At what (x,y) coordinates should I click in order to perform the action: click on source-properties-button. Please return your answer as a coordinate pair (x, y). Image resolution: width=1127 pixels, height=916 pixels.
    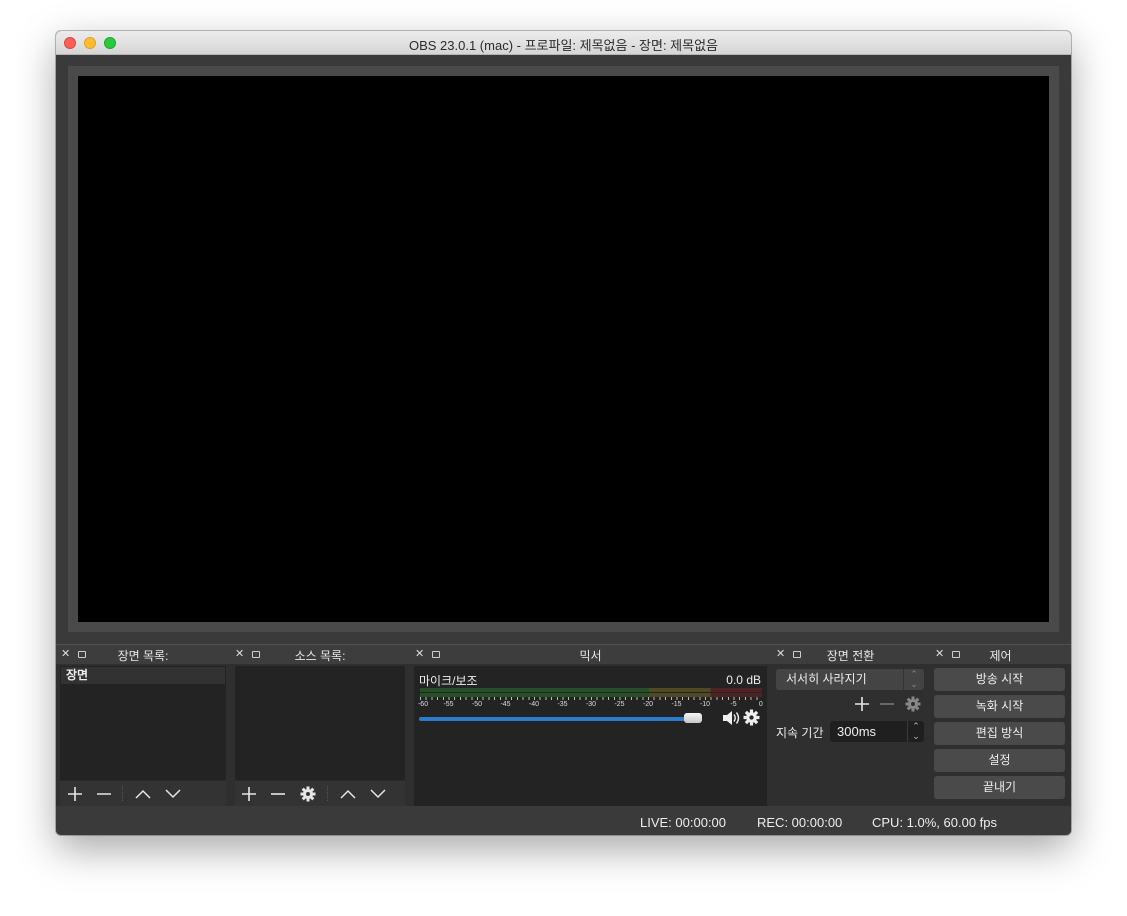
    Looking at the image, I should click on (308, 793).